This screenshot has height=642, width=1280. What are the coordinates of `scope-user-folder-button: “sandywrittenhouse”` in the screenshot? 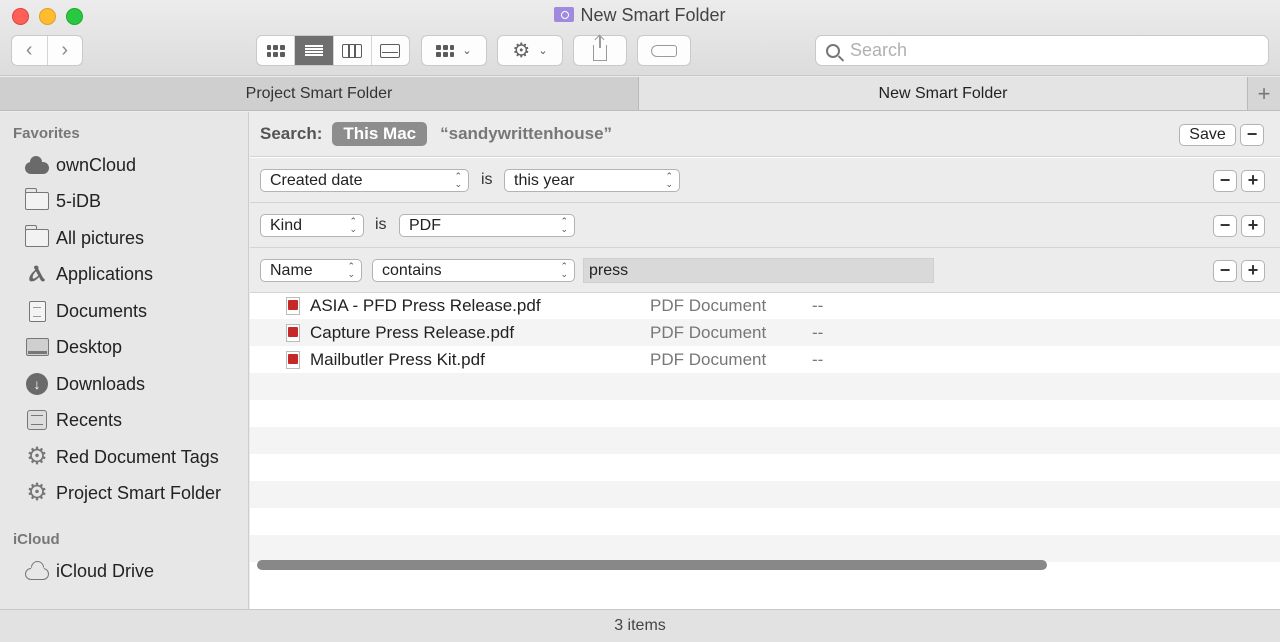 It's located at (526, 134).